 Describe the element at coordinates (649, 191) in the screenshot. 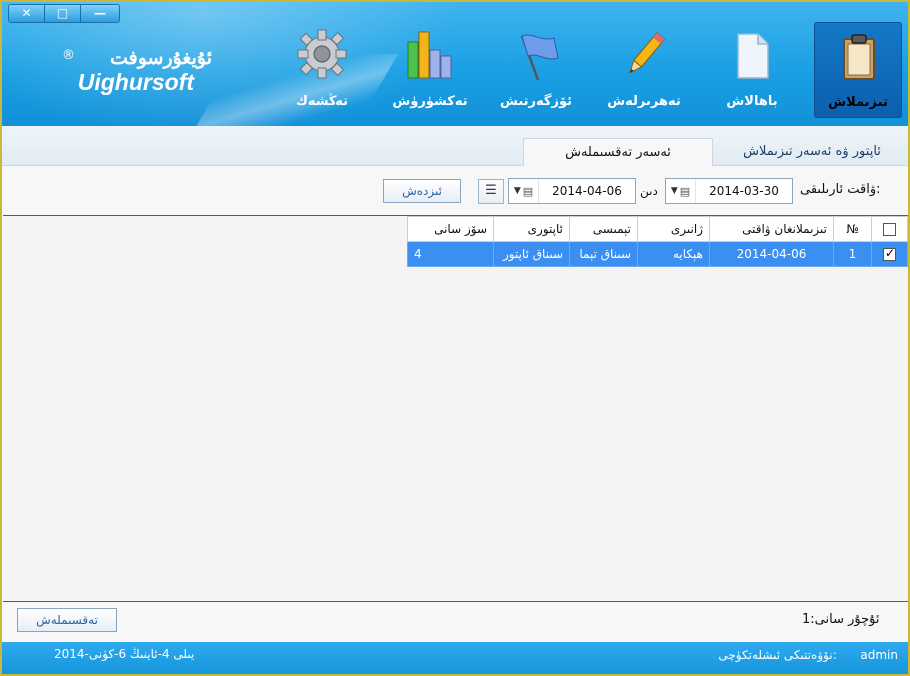

I see `from-suffix-label: دىن` at that location.